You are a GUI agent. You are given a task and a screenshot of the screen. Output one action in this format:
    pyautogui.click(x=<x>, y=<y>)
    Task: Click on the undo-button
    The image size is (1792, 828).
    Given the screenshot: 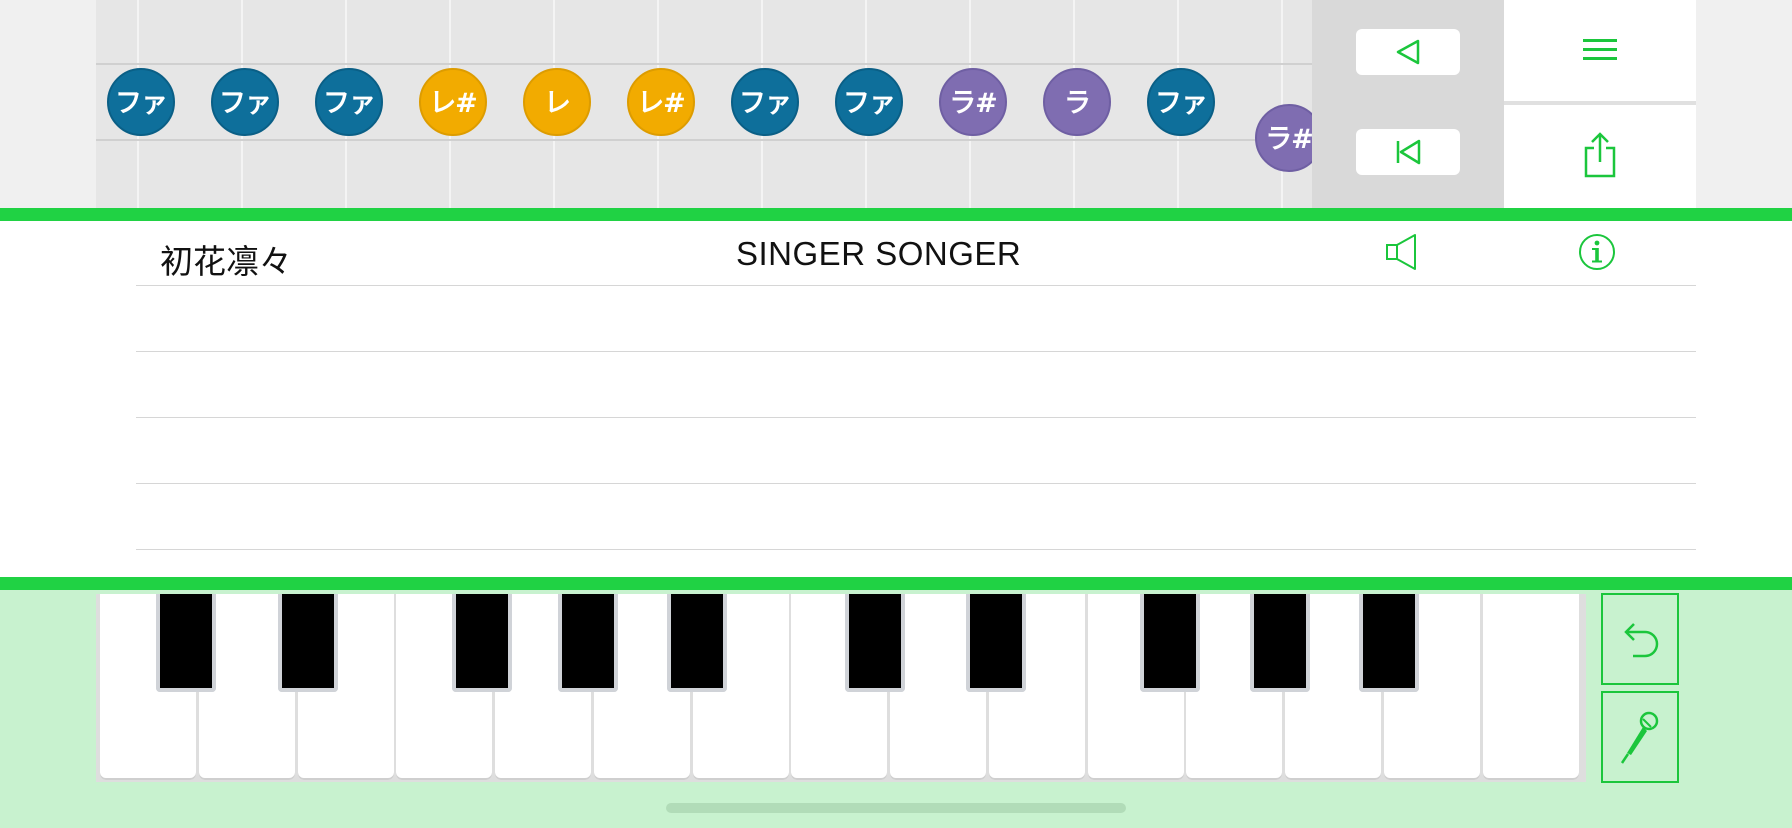 What is the action you would take?
    pyautogui.click(x=1640, y=639)
    